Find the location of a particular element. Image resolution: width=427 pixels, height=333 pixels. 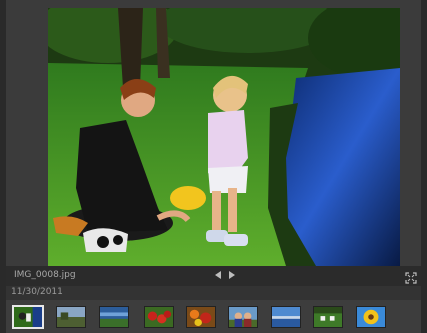

previous-photo-button is located at coordinates (217, 274).